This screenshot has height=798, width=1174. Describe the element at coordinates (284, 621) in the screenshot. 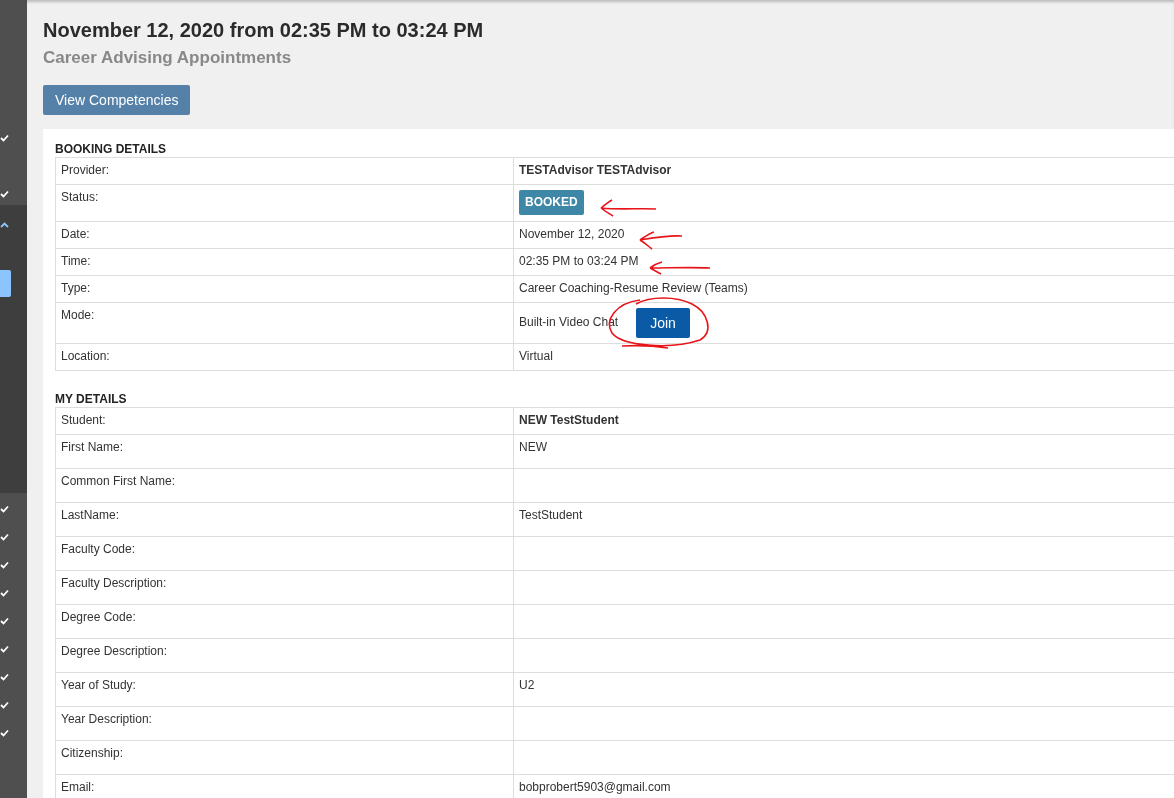

I see `field-label: Degree Code:` at that location.